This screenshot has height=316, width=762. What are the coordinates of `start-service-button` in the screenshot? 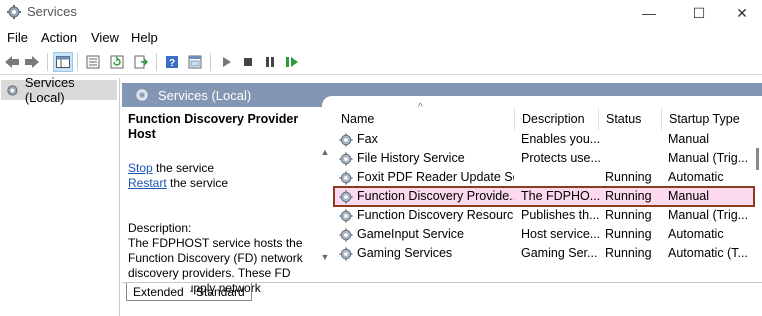 It's located at (226, 62).